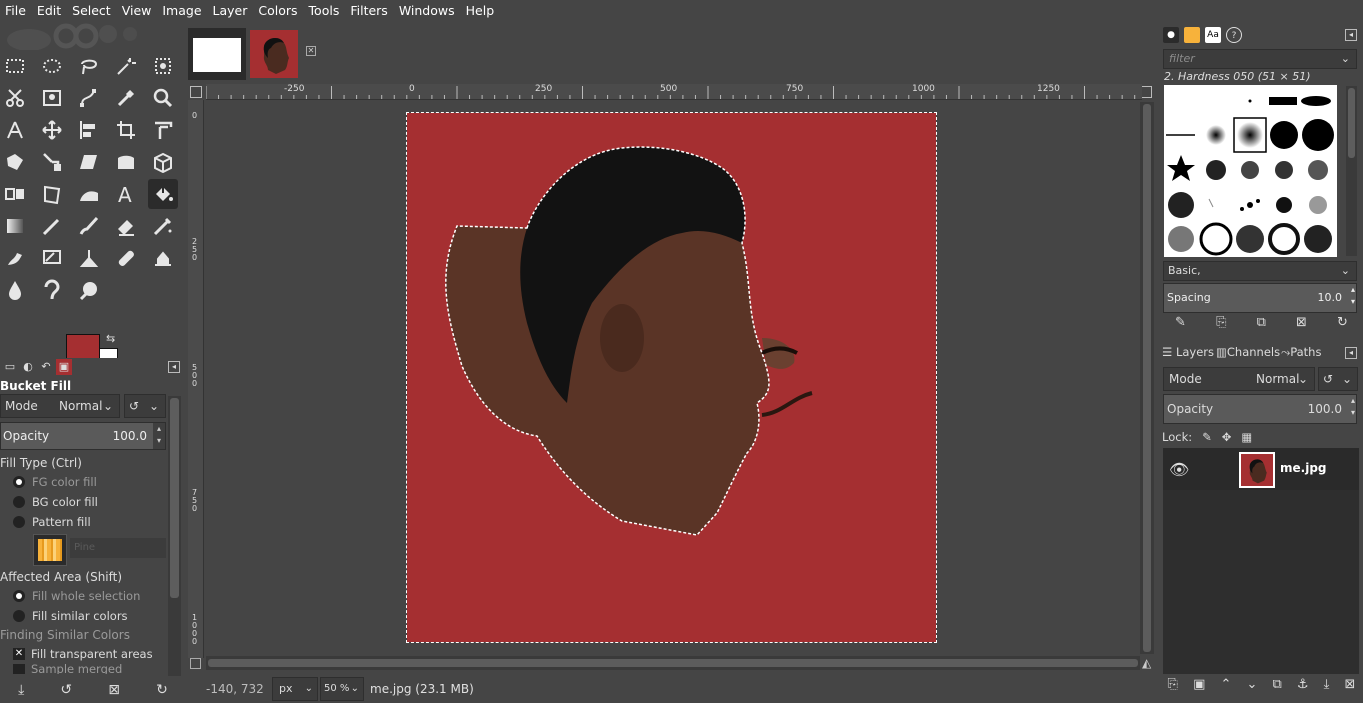  What do you see at coordinates (174, 536) in the screenshot?
I see `tool-options-scrollbar` at bounding box center [174, 536].